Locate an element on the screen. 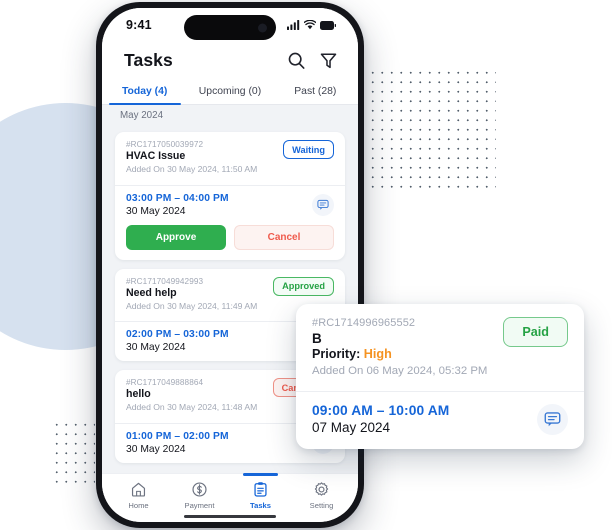  task-schedule-text: 01:00 PM – 02:00 PM 30 May 2024 is located at coordinates (177, 443).